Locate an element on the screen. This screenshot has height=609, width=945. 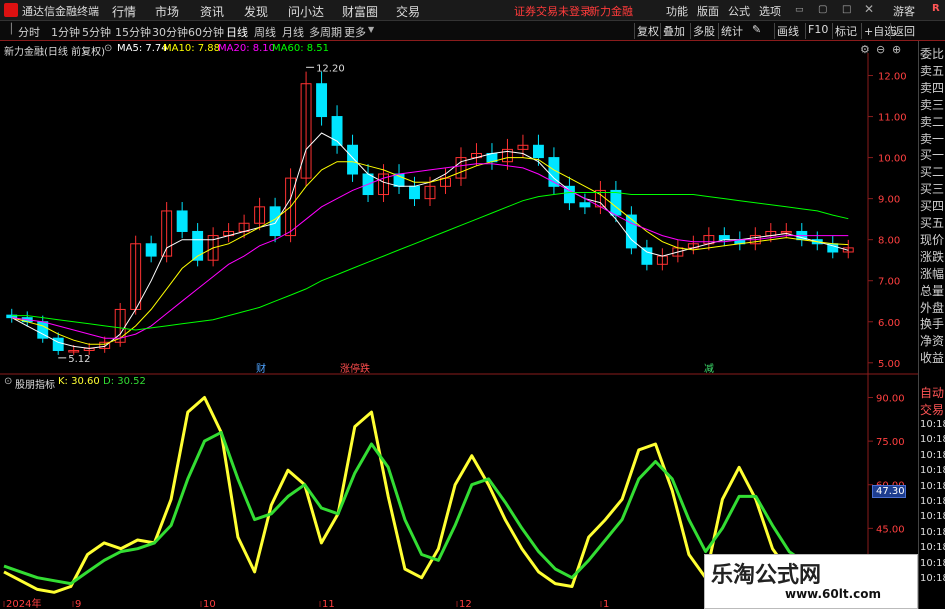
x-tick-label: 11 is located at coordinates (328, 604).